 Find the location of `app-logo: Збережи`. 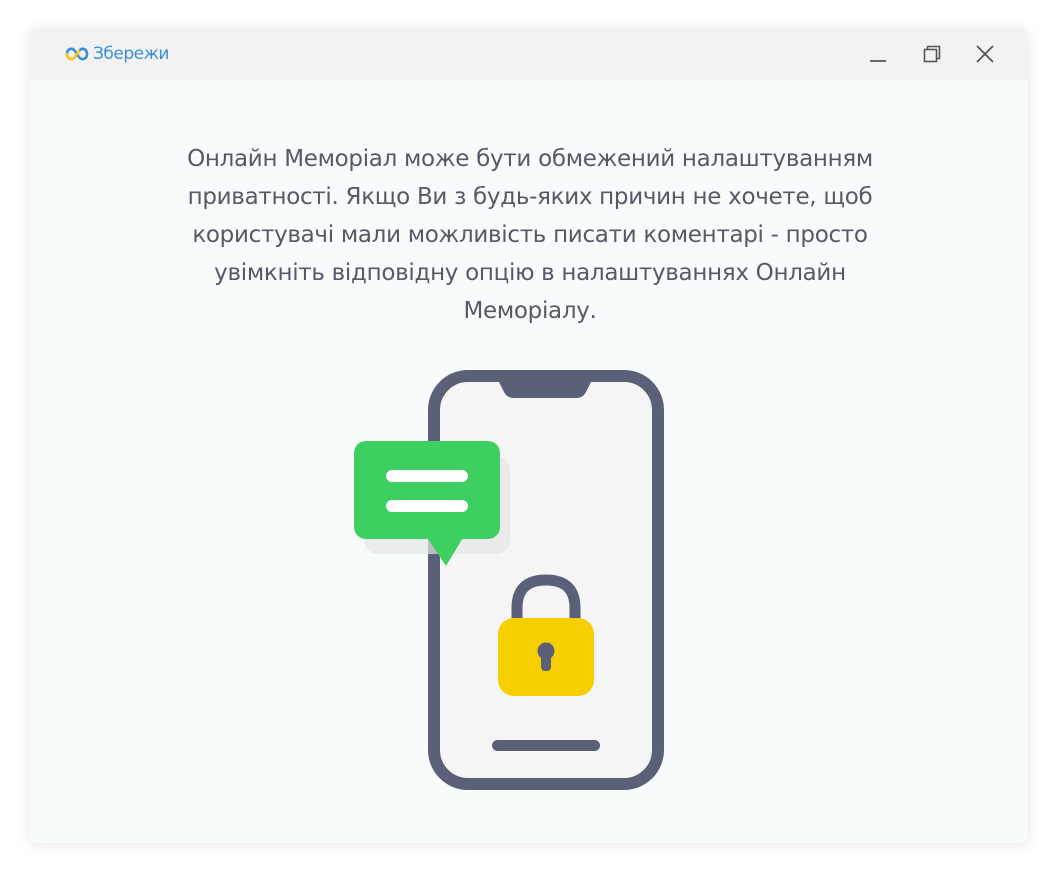

app-logo: Збережи is located at coordinates (116, 54).